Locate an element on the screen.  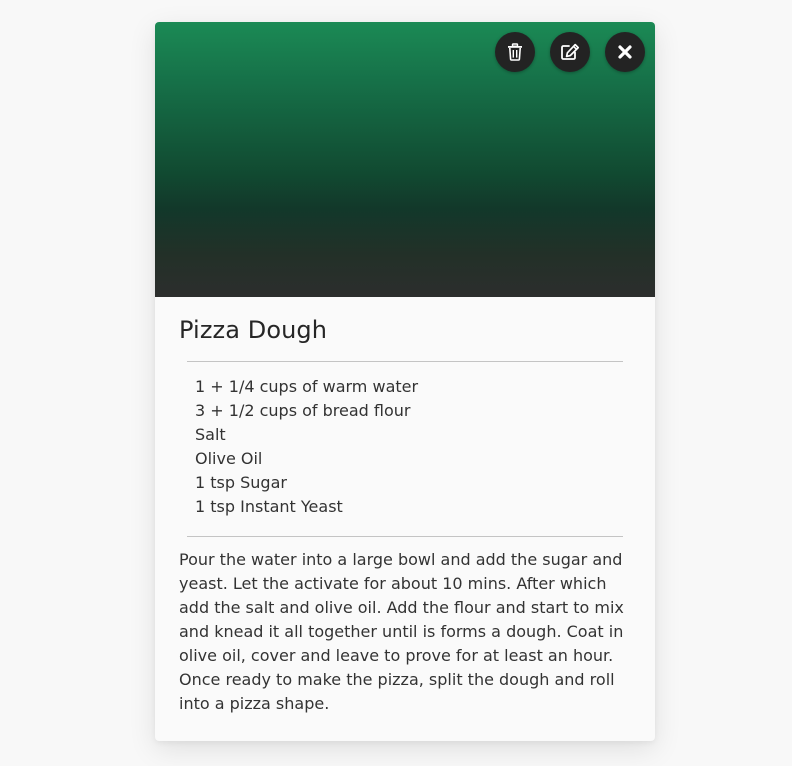
delete-button is located at coordinates (515, 52).